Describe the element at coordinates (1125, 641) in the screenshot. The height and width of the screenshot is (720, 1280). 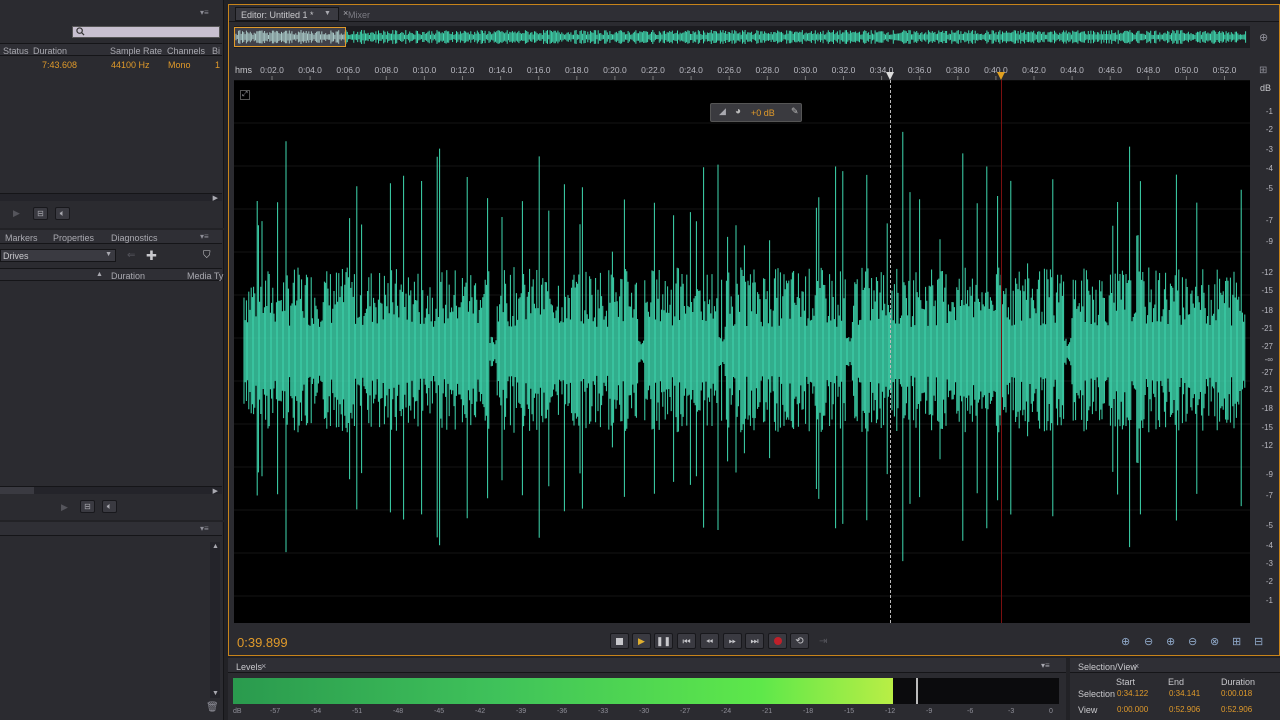
I see `zoom-in-amplitude-icon: ⊕` at that location.